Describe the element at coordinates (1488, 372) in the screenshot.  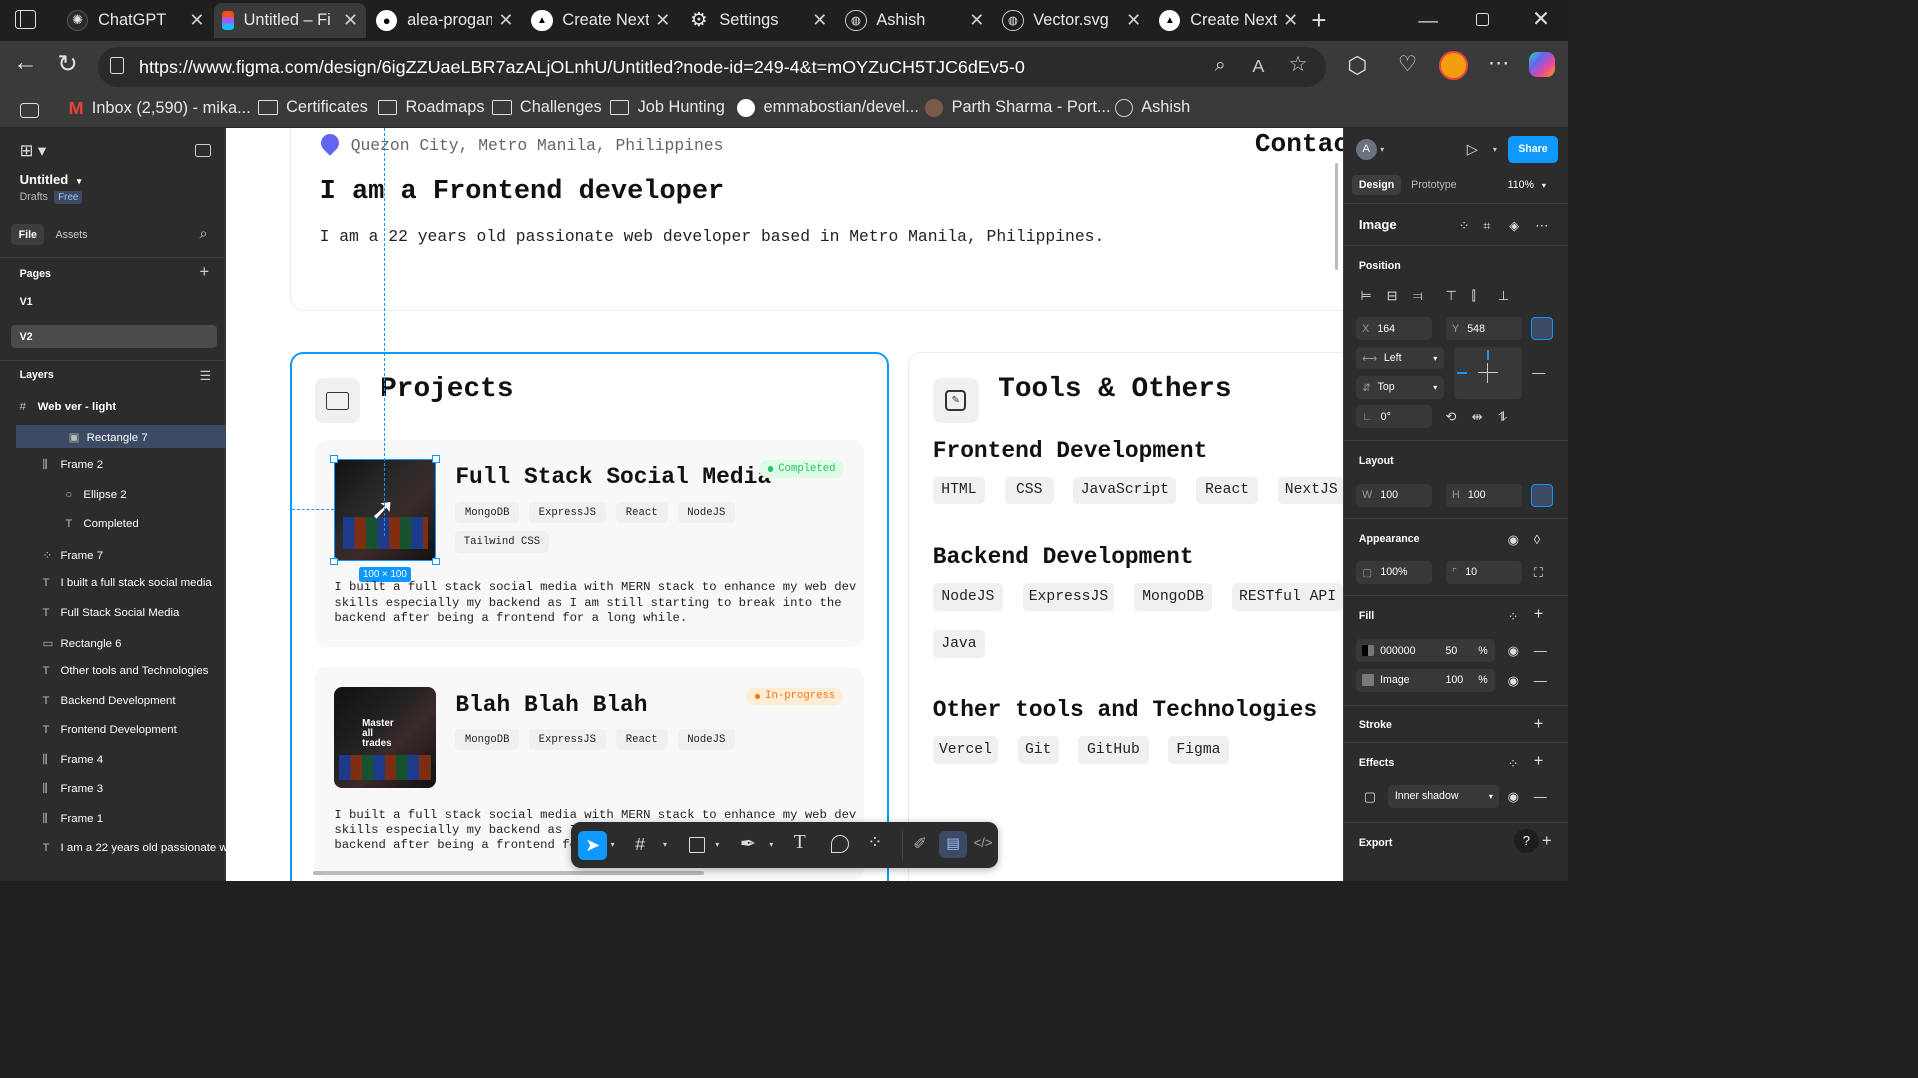
I see `constraint-widget` at that location.